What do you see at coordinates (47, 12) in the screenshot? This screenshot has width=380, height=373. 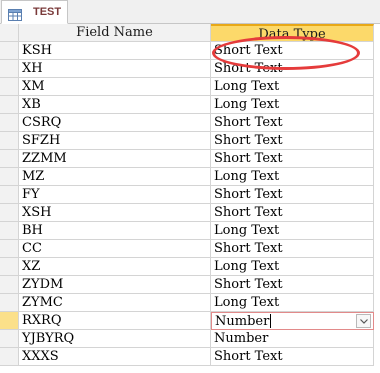 I see `tab-label: TEST` at bounding box center [47, 12].